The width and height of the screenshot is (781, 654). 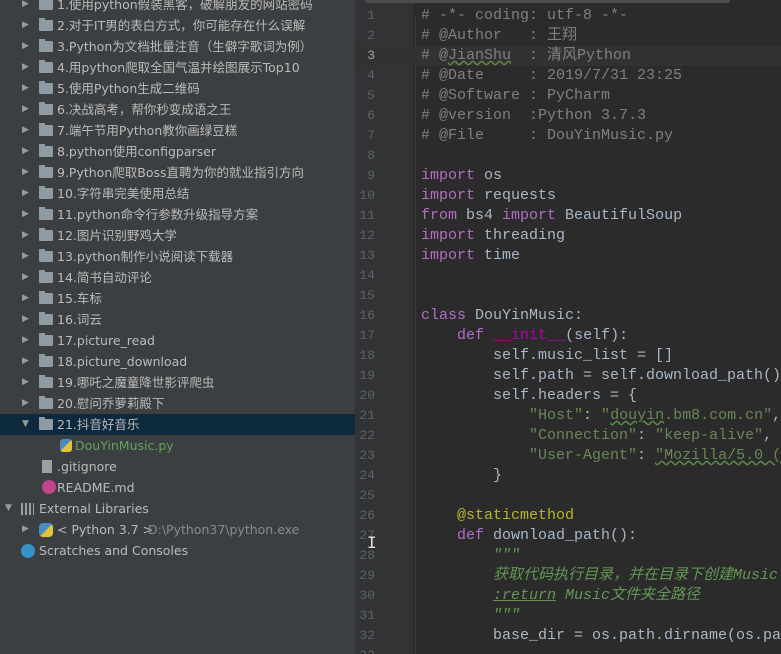 What do you see at coordinates (529, 435) in the screenshot?
I see `code-token: "Connection"` at bounding box center [529, 435].